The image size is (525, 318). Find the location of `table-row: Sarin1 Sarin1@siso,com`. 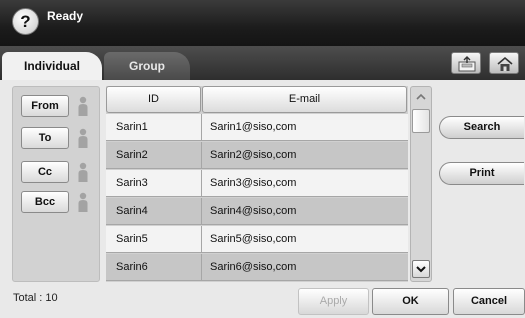

table-row: Sarin1 Sarin1@siso,com is located at coordinates (257, 127).